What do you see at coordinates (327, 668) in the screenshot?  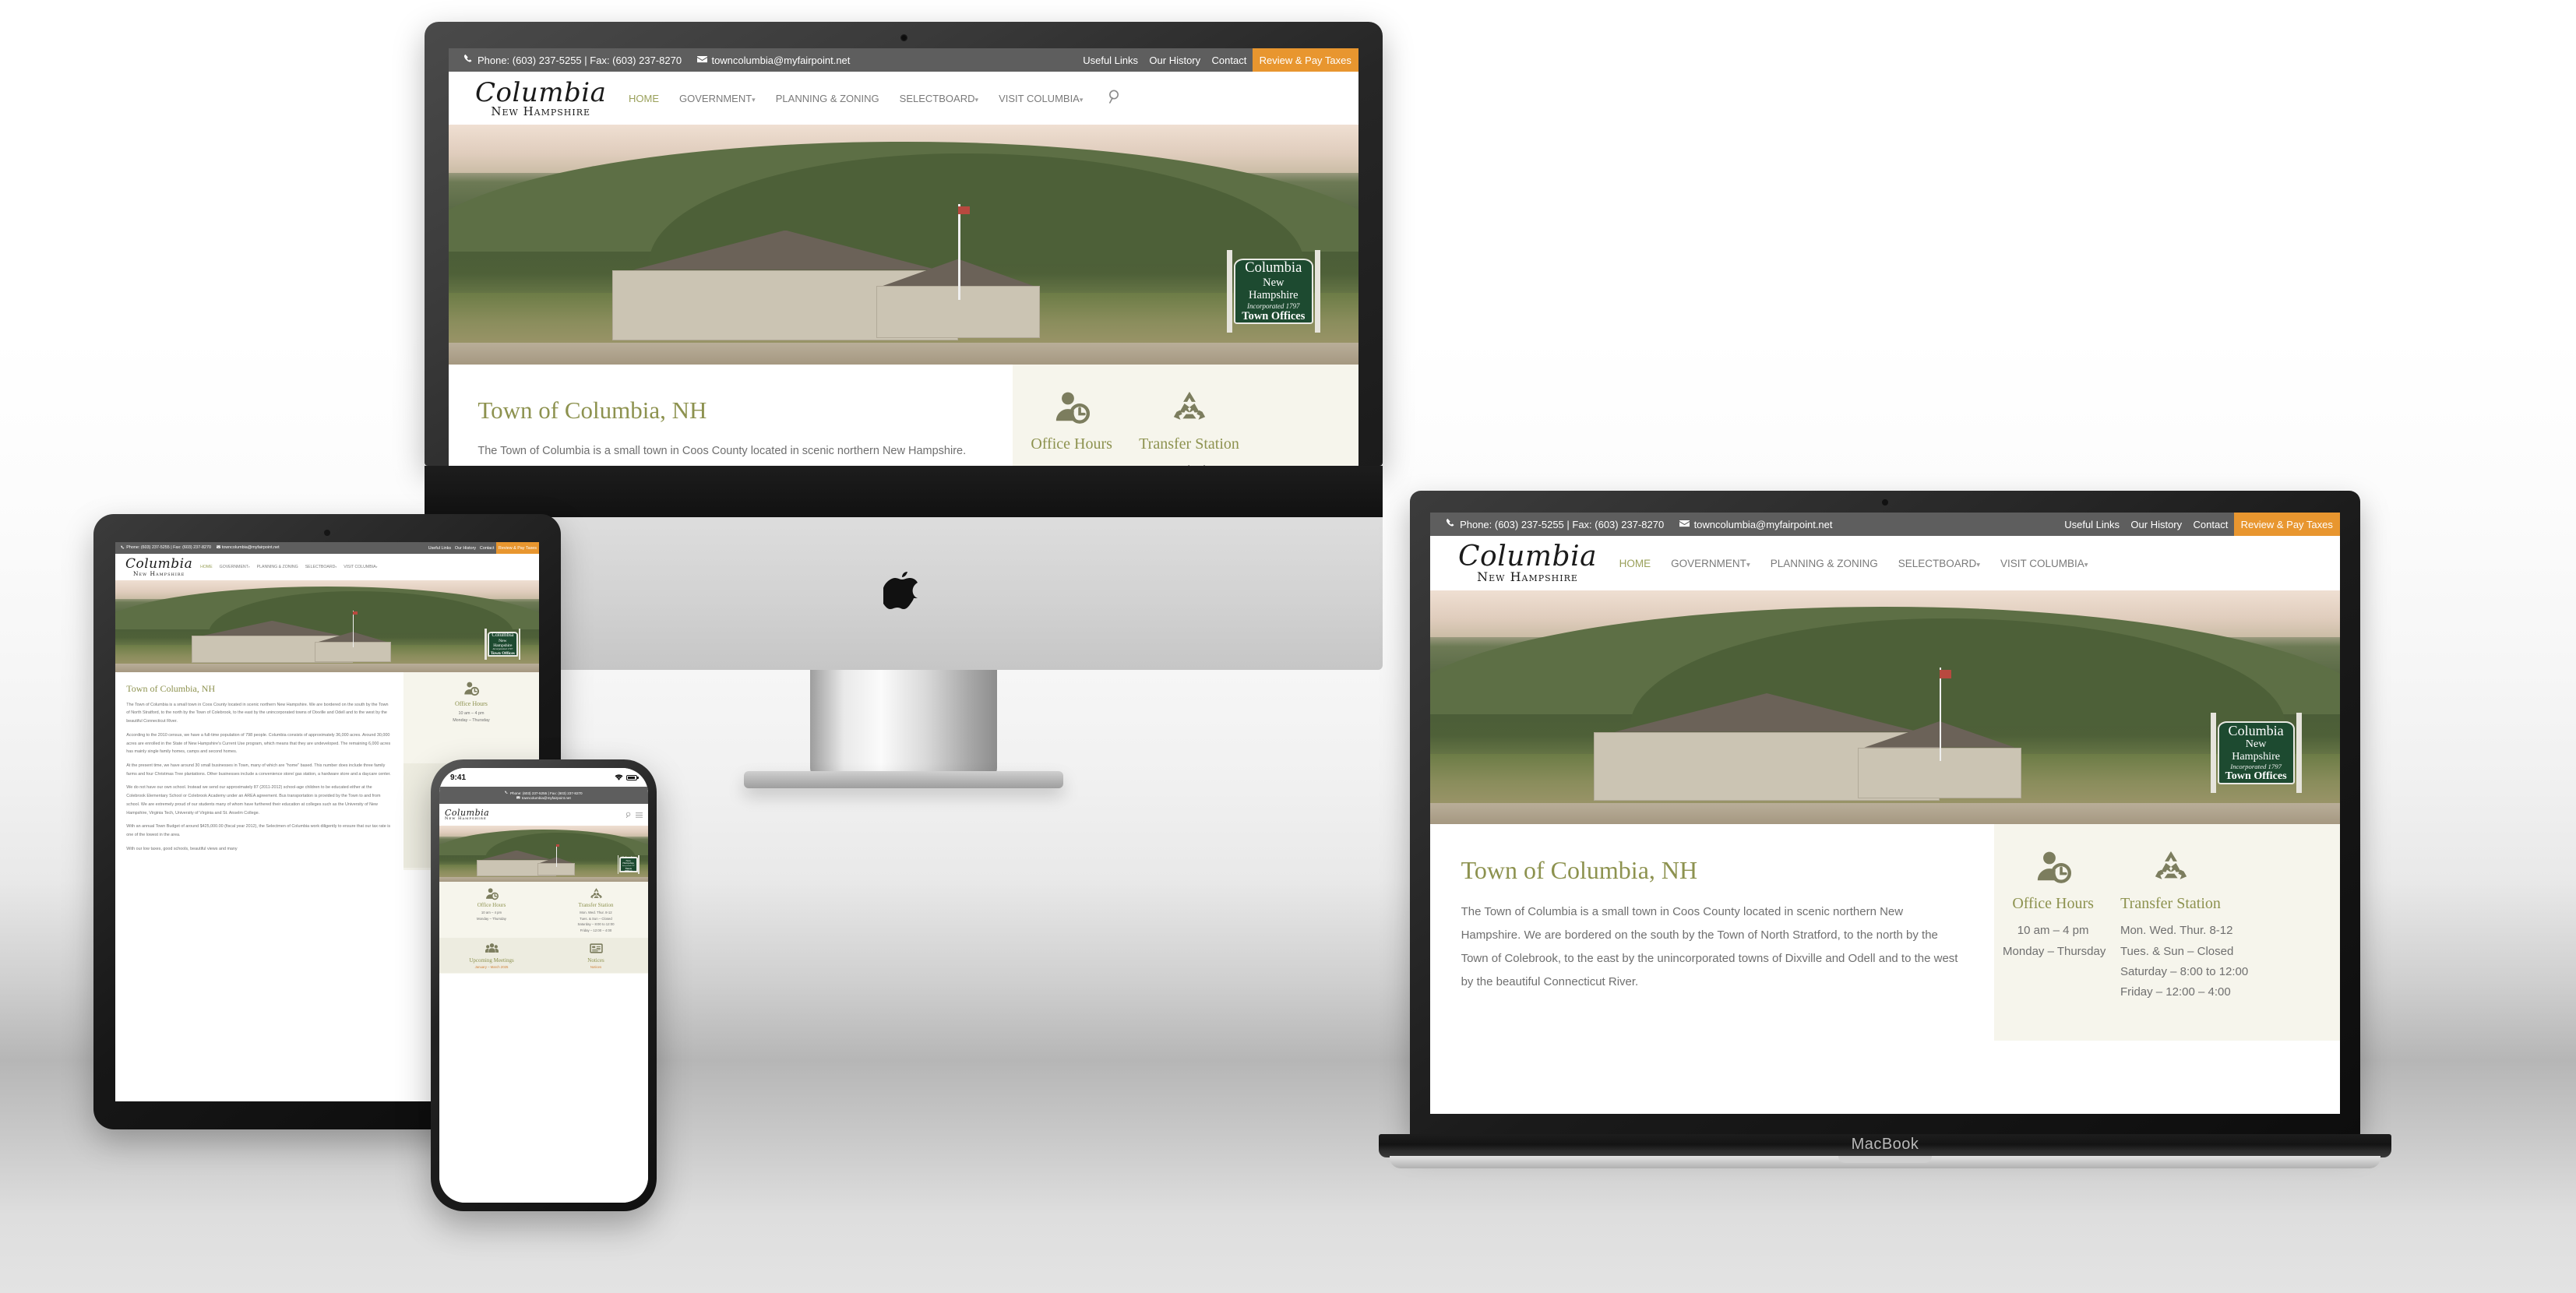 I see `hero-road` at bounding box center [327, 668].